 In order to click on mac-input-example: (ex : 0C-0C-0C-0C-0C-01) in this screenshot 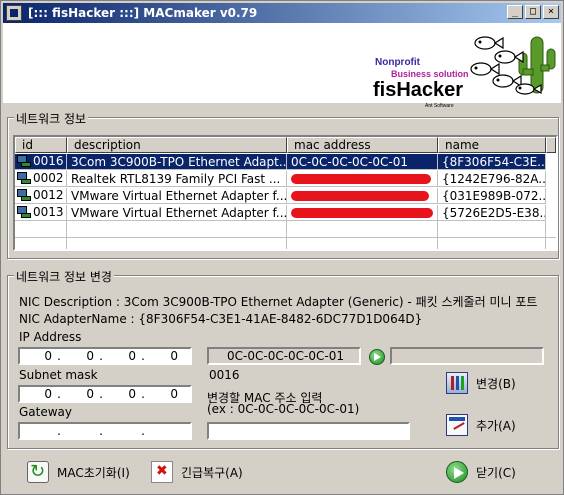, I will do `click(283, 409)`.